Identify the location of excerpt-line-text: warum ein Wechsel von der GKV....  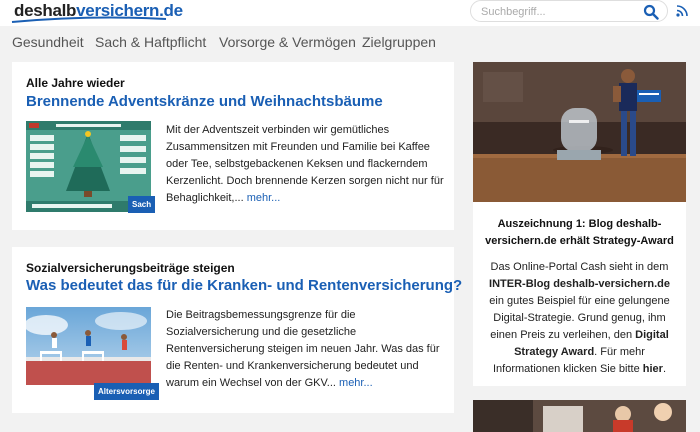
(251, 383).